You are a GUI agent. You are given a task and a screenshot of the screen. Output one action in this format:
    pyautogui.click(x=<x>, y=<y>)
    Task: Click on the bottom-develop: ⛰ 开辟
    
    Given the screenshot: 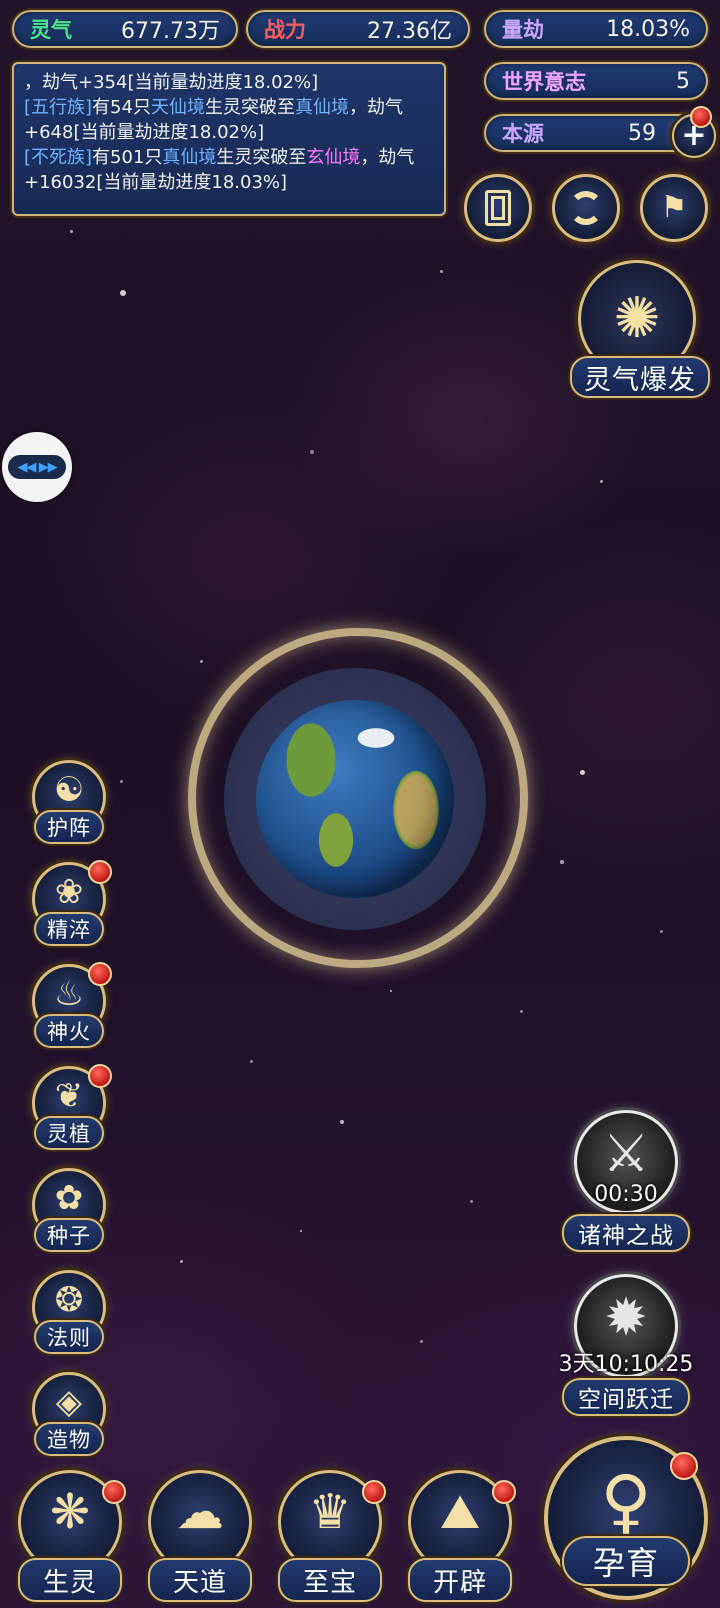 What is the action you would take?
    pyautogui.click(x=459, y=1539)
    